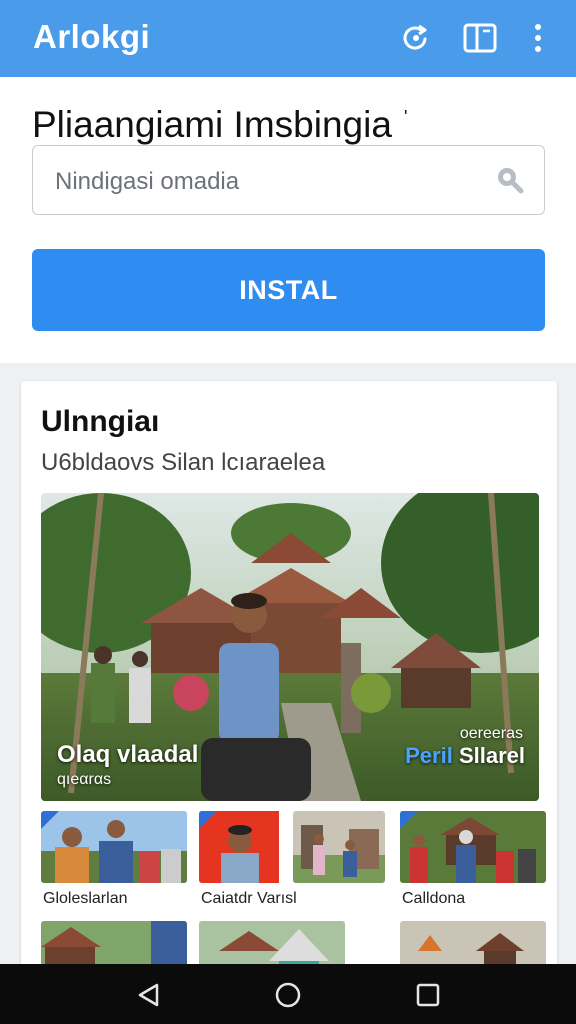  I want to click on refresh-icon, so click(416, 38).